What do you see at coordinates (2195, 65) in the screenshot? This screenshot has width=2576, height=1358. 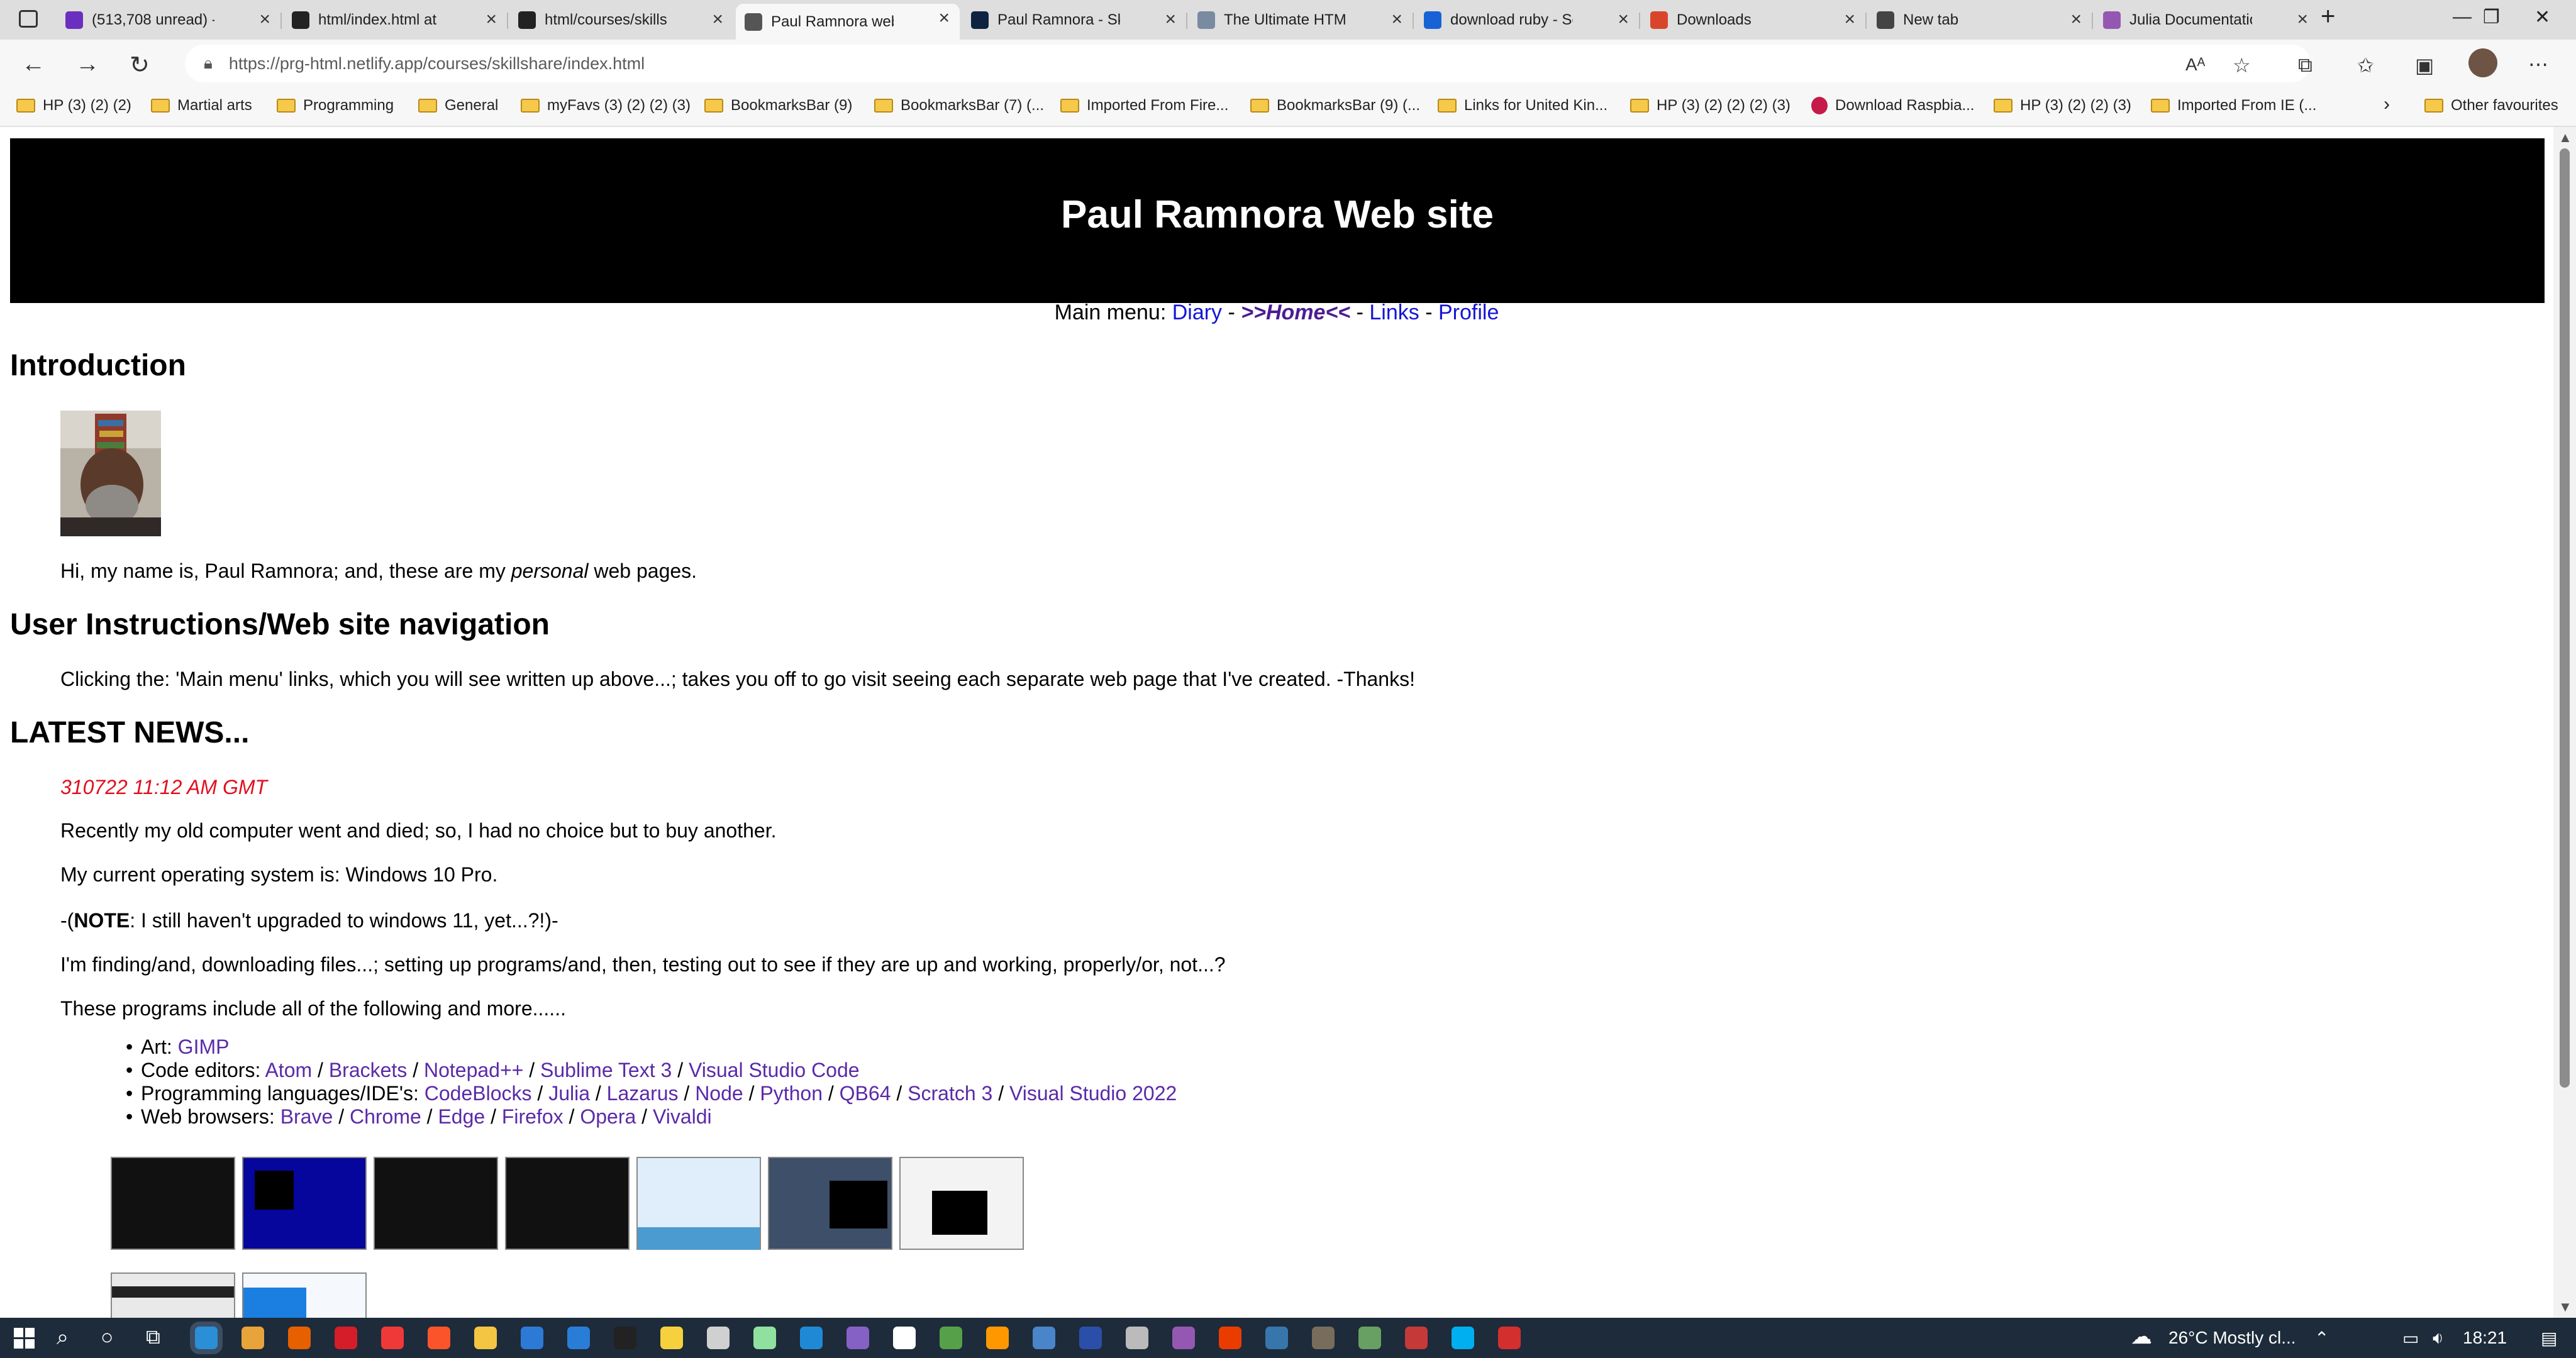 I see `read-aloud-icon: Aᴬ` at bounding box center [2195, 65].